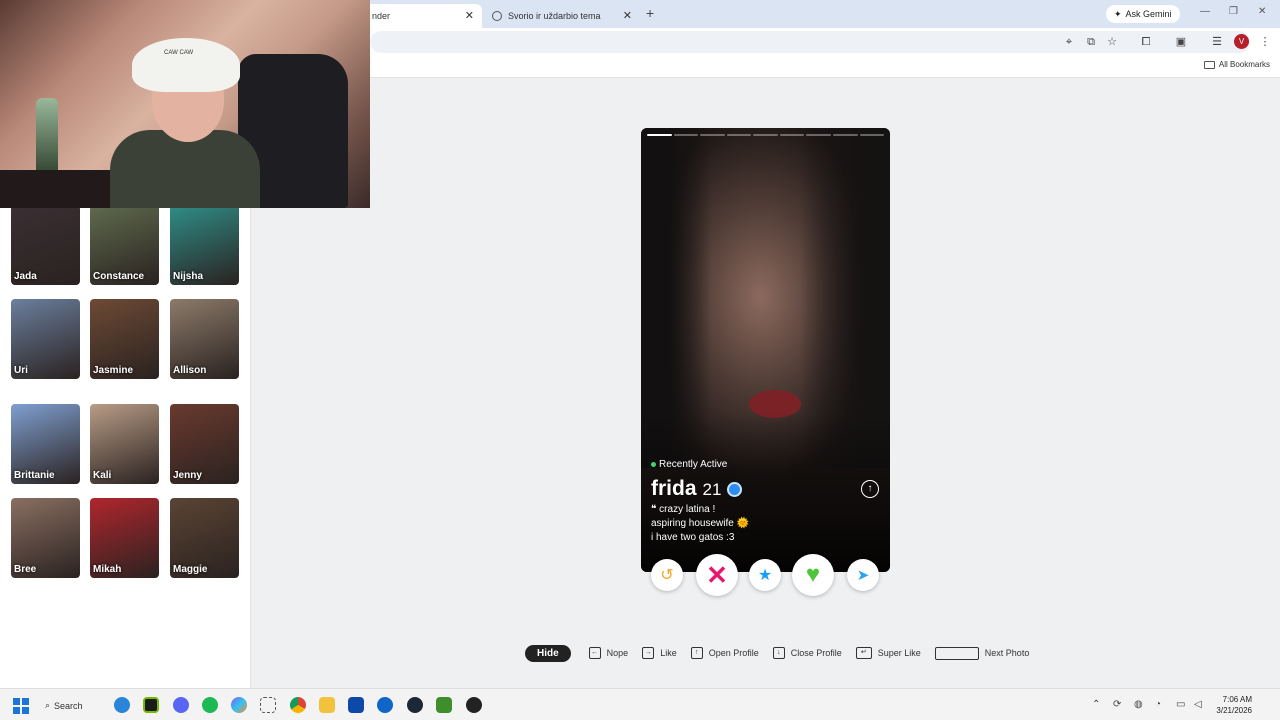  What do you see at coordinates (204, 339) in the screenshot?
I see `match-tile: Allison` at bounding box center [204, 339].